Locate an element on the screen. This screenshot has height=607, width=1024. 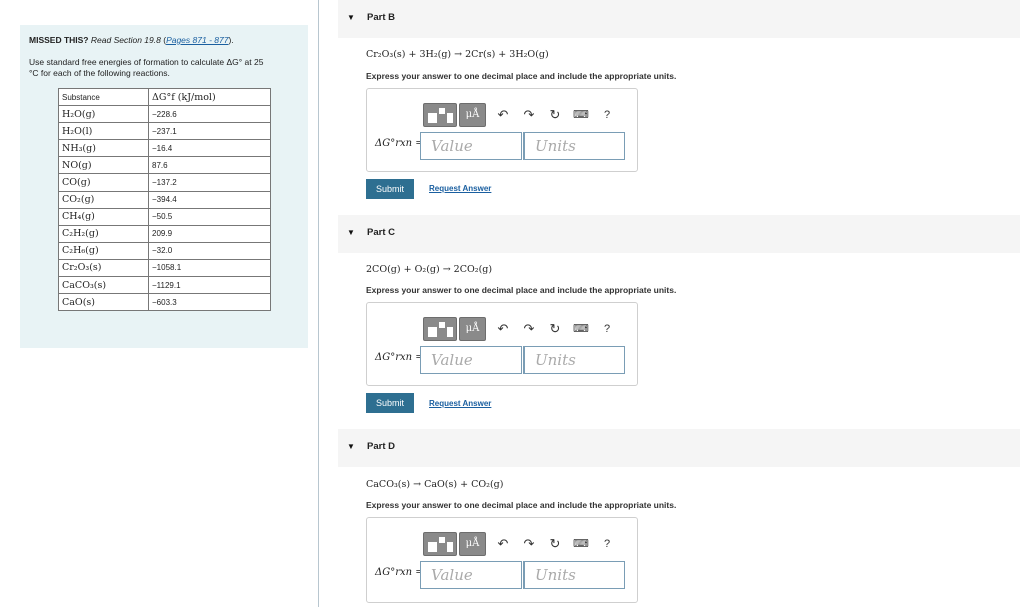
table-row: NH₃(g) −16.4 is located at coordinates (164, 148).